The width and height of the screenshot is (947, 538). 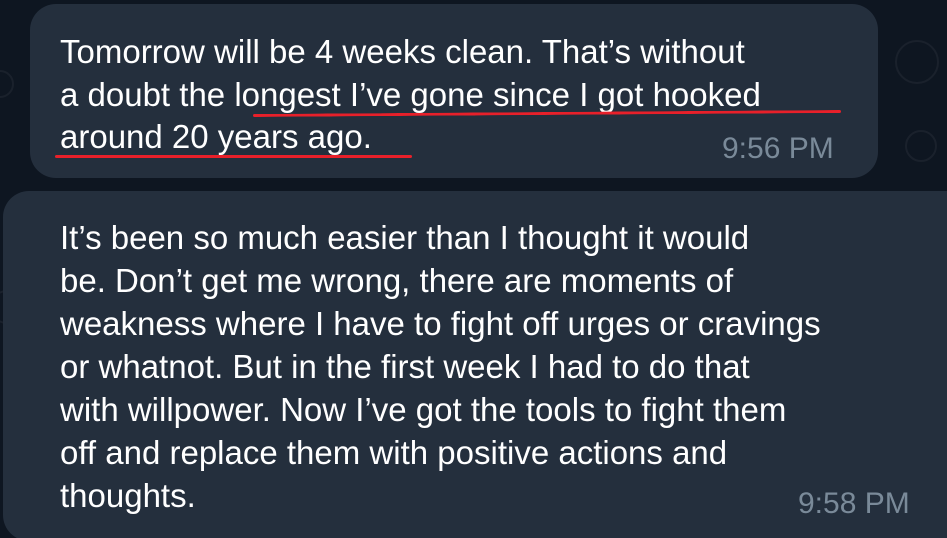 I want to click on message-text-line: thoughts., so click(x=128, y=495).